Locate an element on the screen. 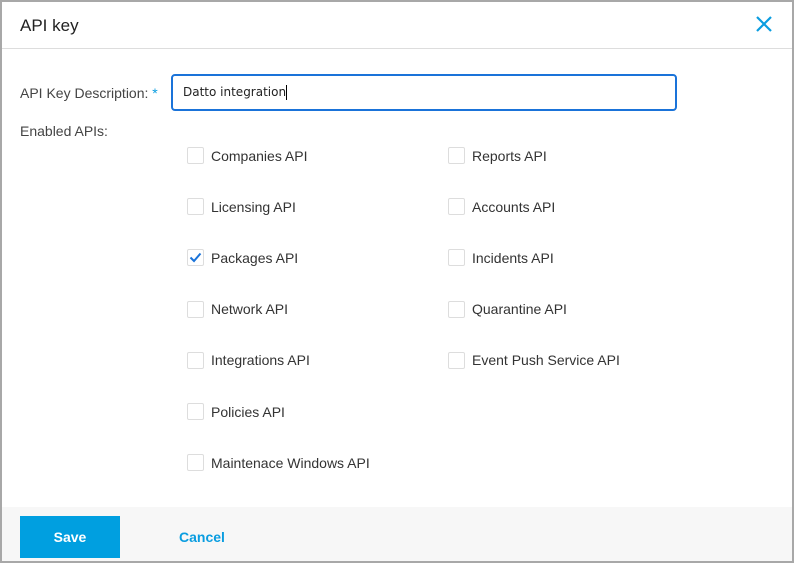 The image size is (794, 563). api-label: Accounts API is located at coordinates (514, 206).